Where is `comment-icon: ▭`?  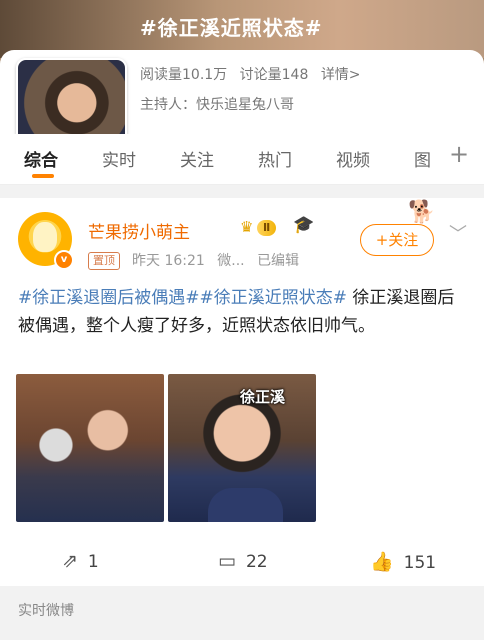 comment-icon: ▭ is located at coordinates (227, 561).